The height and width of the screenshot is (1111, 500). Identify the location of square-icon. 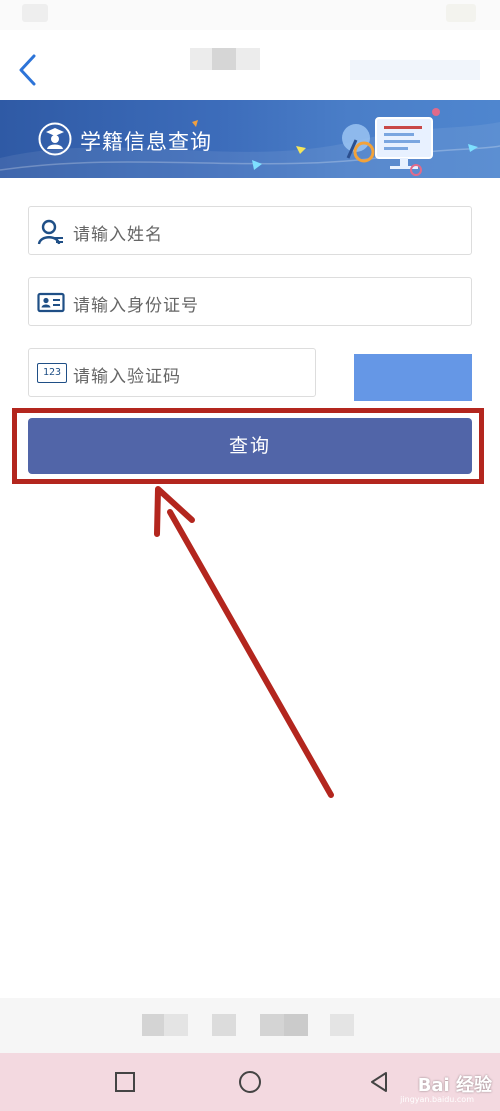
(125, 1082).